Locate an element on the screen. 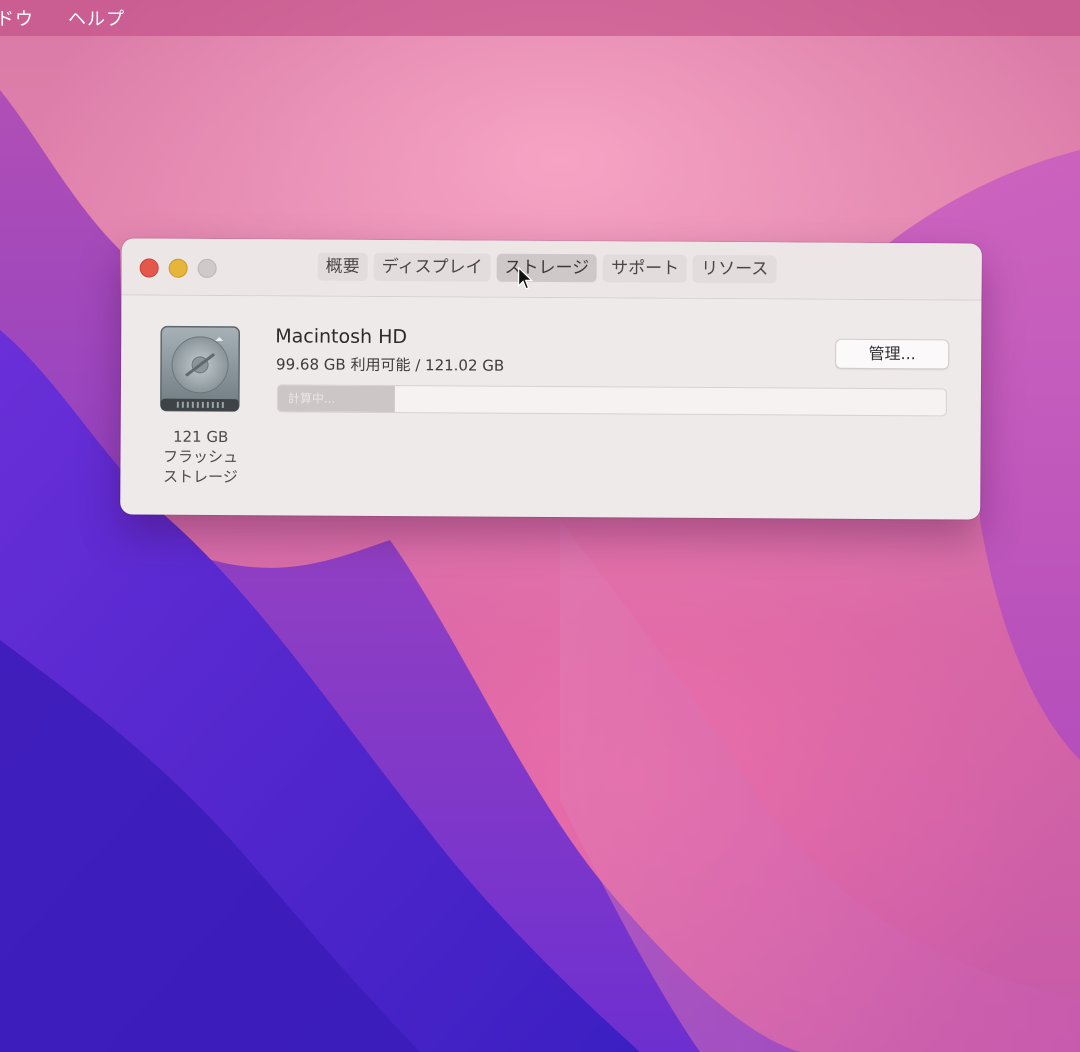 This screenshot has width=1080, height=1052. mouse-pointer-icon is located at coordinates (525, 278).